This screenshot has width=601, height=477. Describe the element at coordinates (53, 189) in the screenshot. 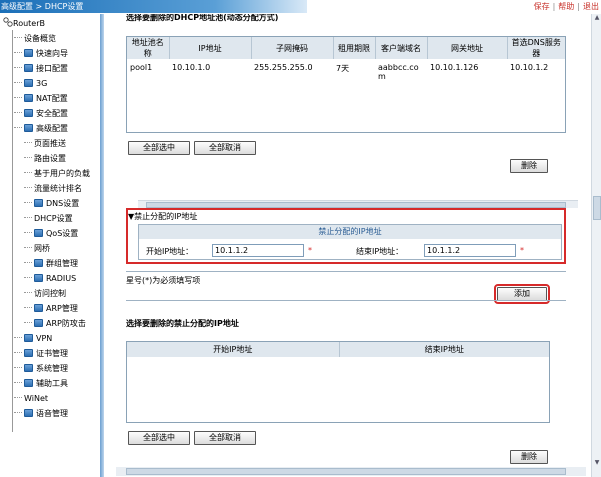

I see `sidebar-item: 流量统计排名` at that location.